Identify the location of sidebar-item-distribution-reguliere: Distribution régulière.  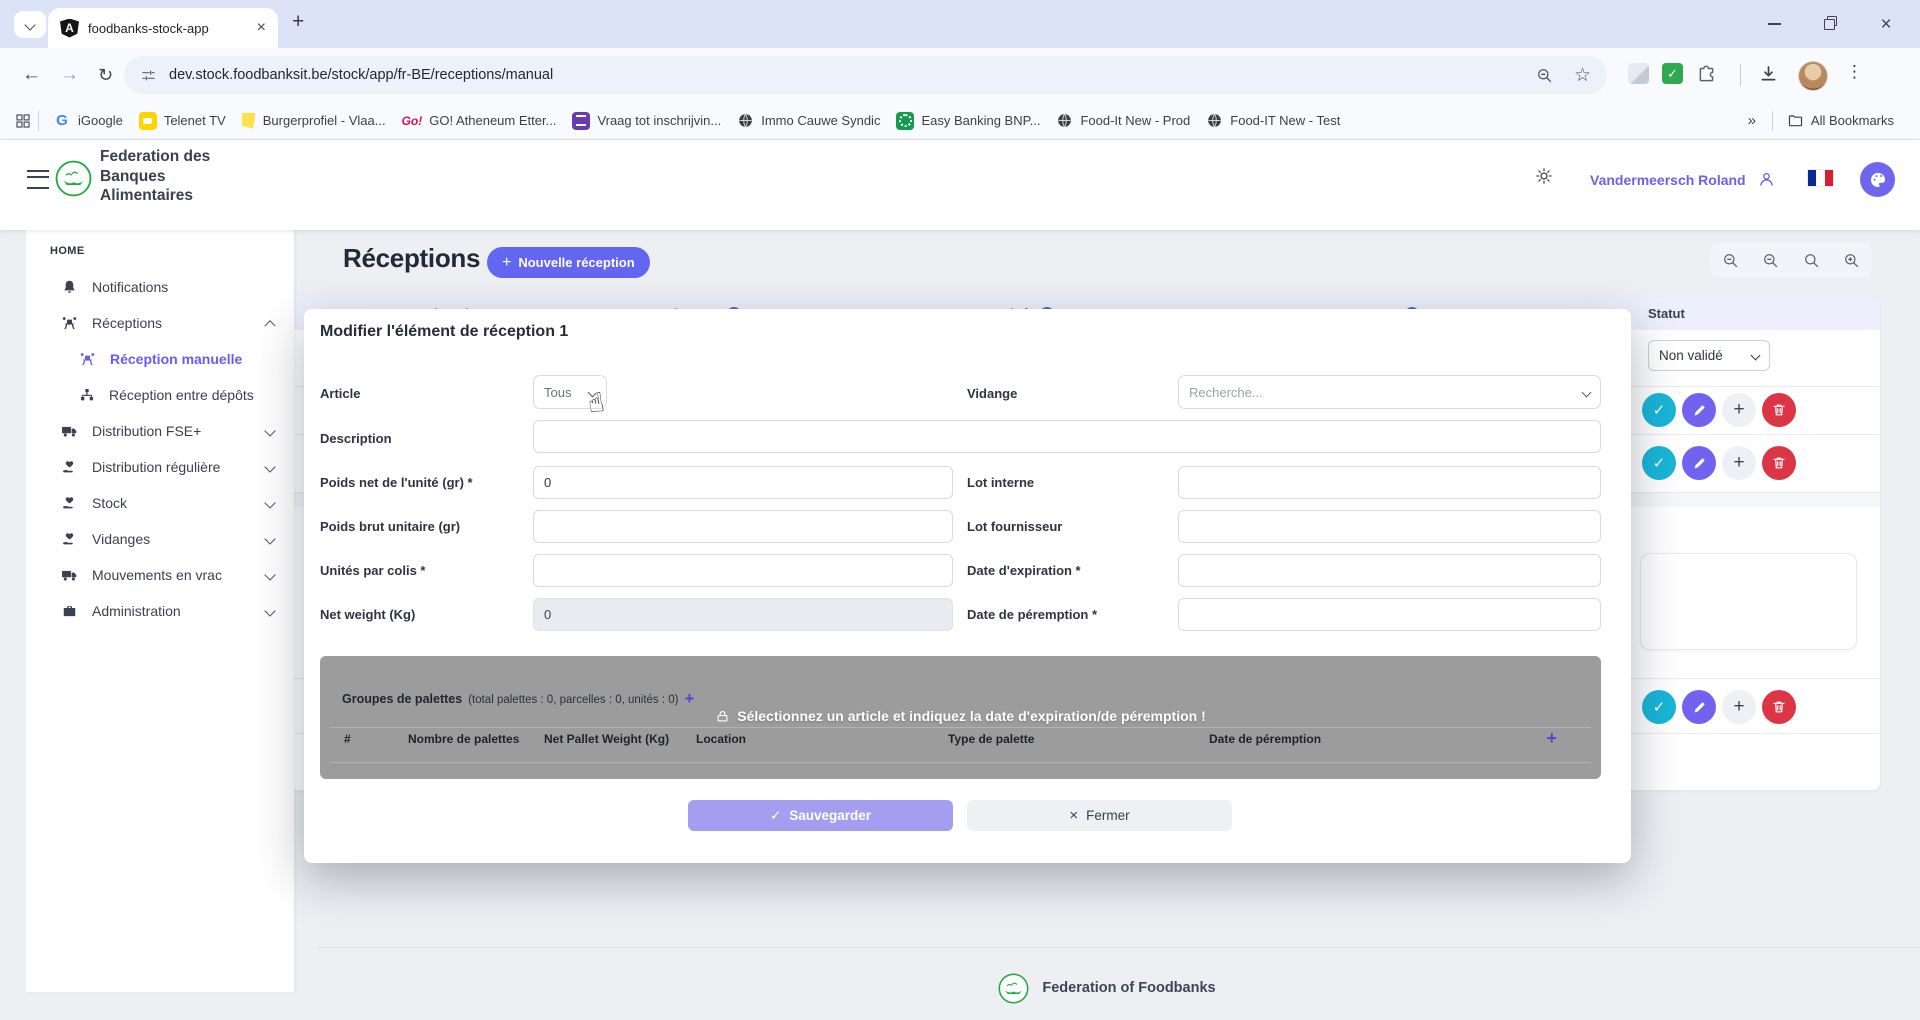
(160, 467).